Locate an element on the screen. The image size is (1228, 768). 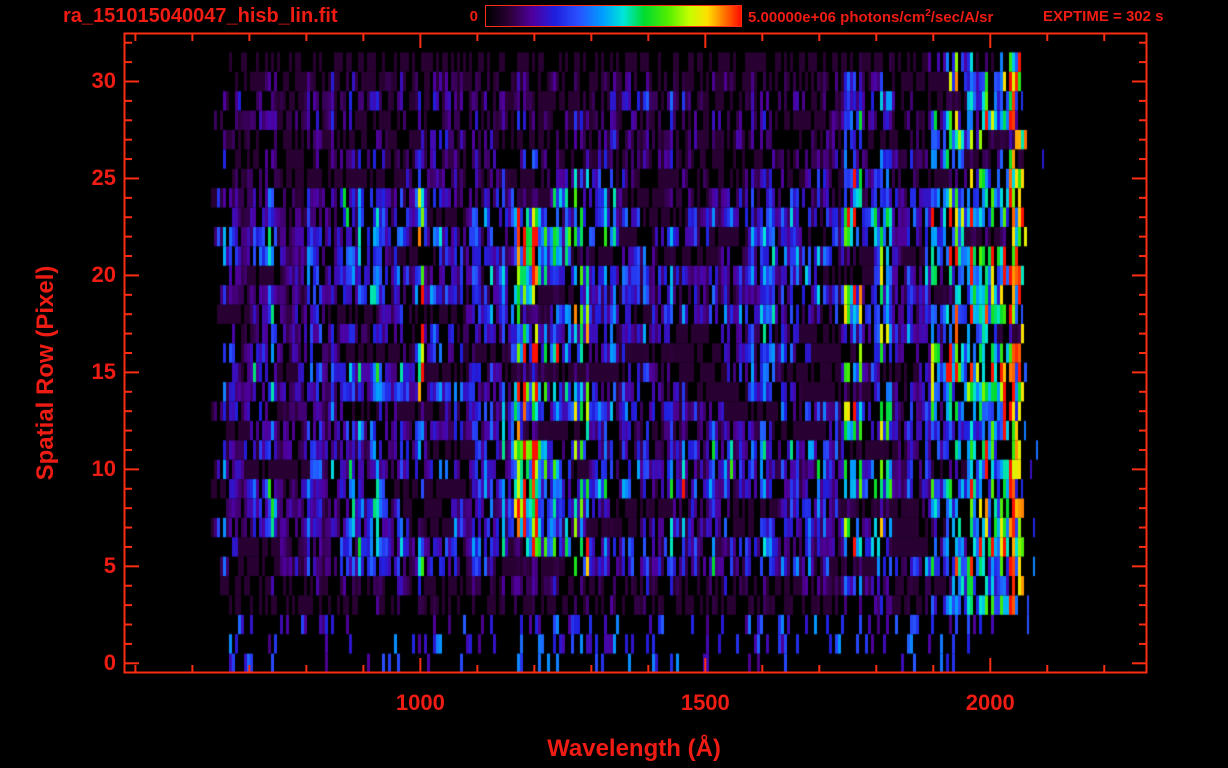
colorbar-max-prefix: 5.00000e+06 photons/cm is located at coordinates (837, 17).